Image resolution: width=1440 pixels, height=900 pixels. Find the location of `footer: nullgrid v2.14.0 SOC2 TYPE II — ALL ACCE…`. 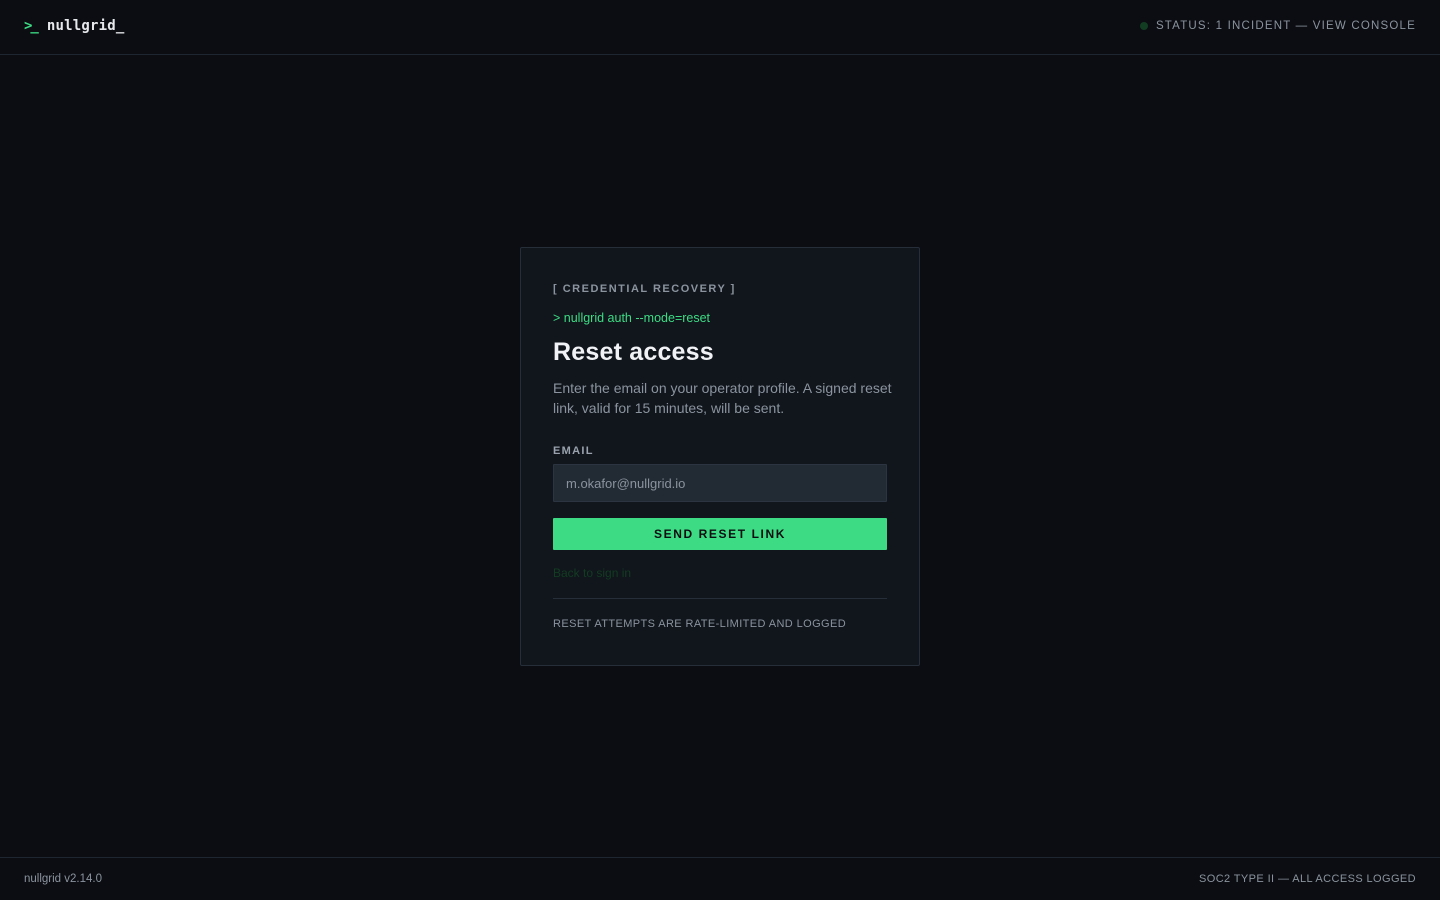

footer: nullgrid v2.14.0 SOC2 TYPE II — ALL ACCE… is located at coordinates (720, 878).